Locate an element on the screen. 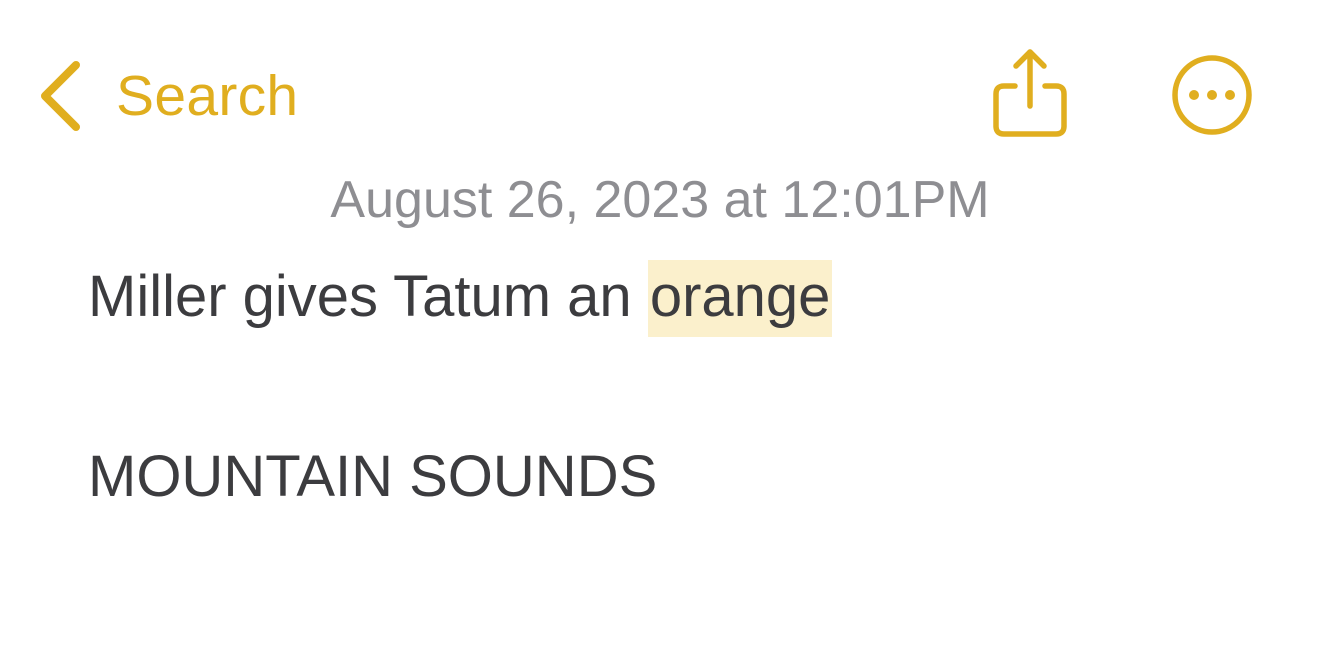 Image resolution: width=1320 pixels, height=652 pixels. note-line: Miller gives Tatum an orange is located at coordinates (678, 298).